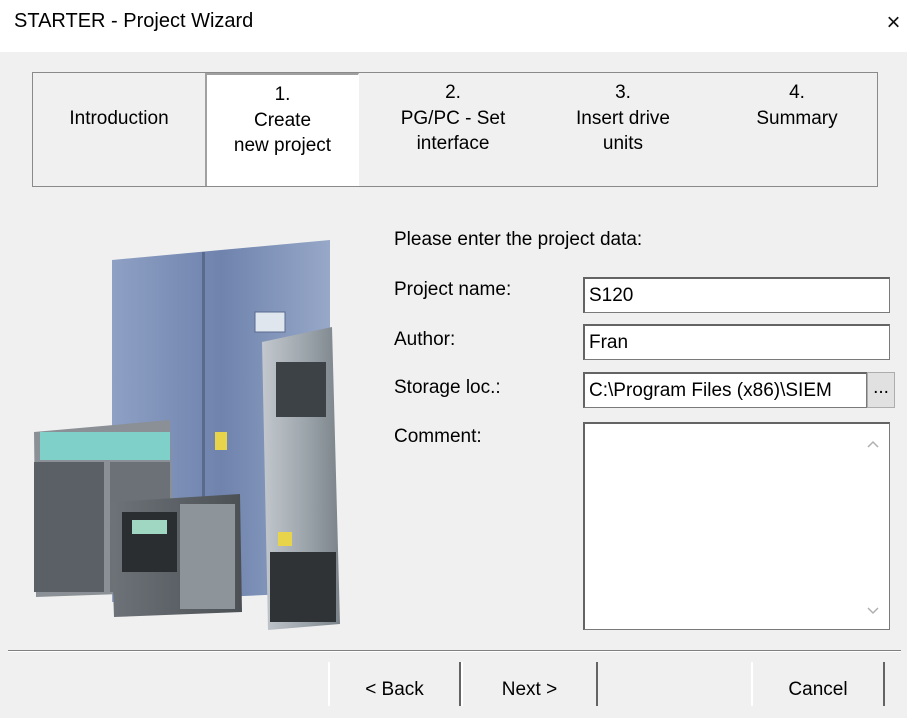  Describe the element at coordinates (453, 143) in the screenshot. I see `step-2-label-2: interface` at that location.